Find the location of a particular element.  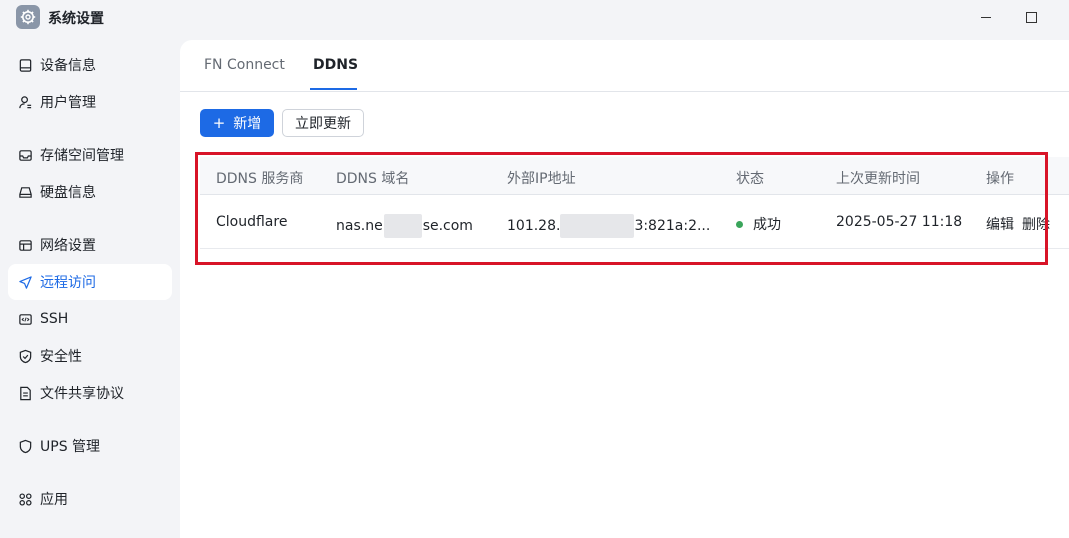

sidebar-item-label: 文件共享协议 is located at coordinates (82, 394).